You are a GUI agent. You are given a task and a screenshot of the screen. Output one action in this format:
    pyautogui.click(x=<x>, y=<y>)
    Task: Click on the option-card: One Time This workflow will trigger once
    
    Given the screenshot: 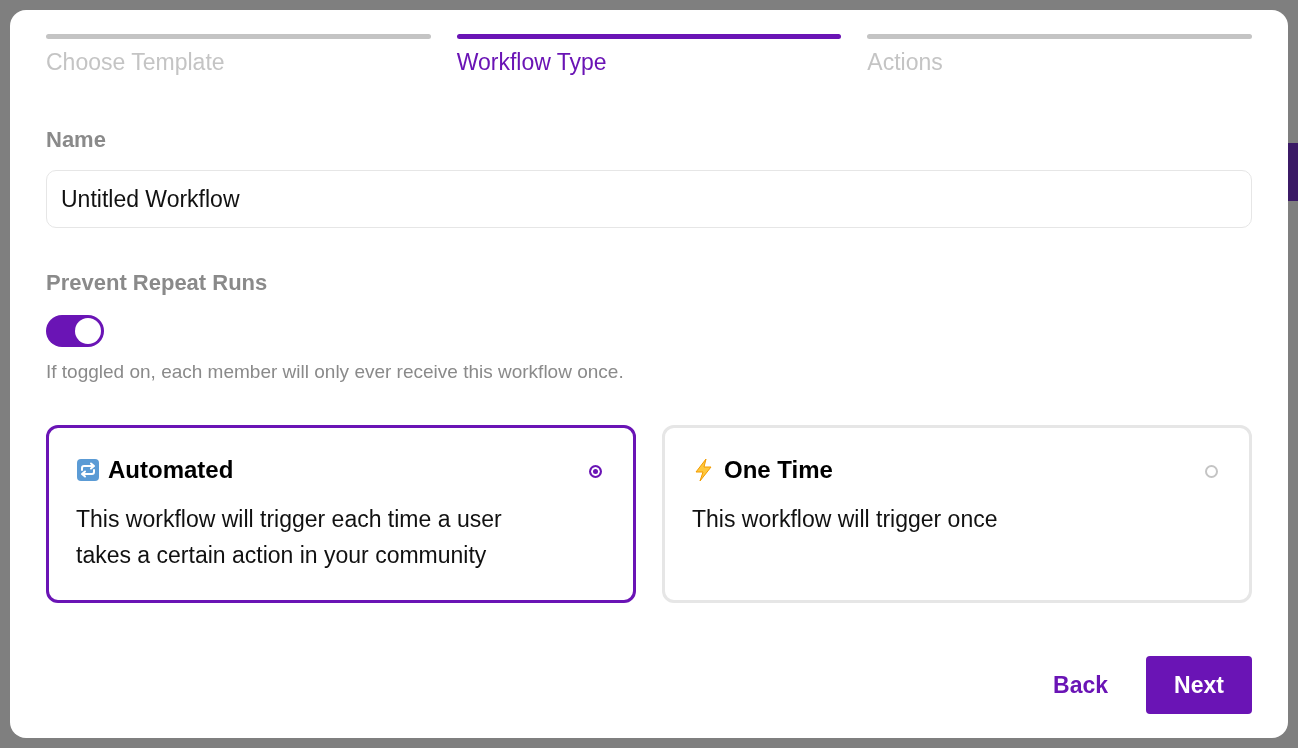 What is the action you would take?
    pyautogui.click(x=957, y=514)
    